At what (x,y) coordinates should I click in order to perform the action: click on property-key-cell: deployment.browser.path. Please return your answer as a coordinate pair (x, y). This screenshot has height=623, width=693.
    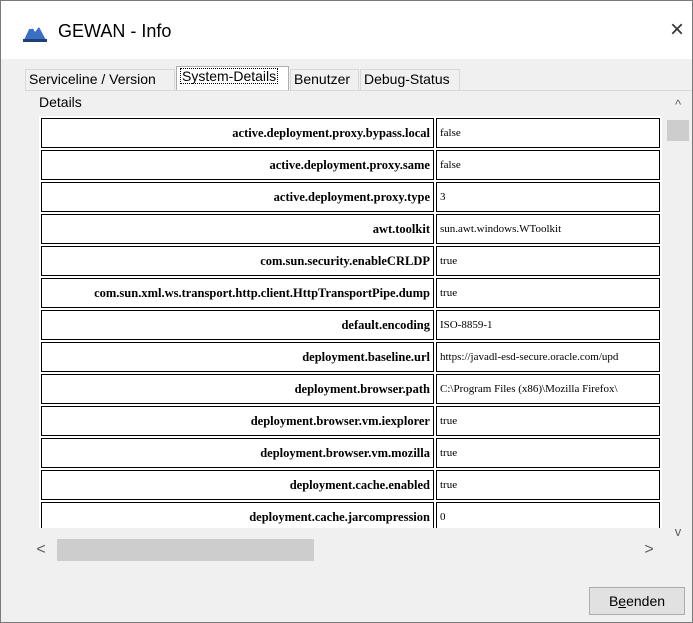
    Looking at the image, I should click on (237, 389).